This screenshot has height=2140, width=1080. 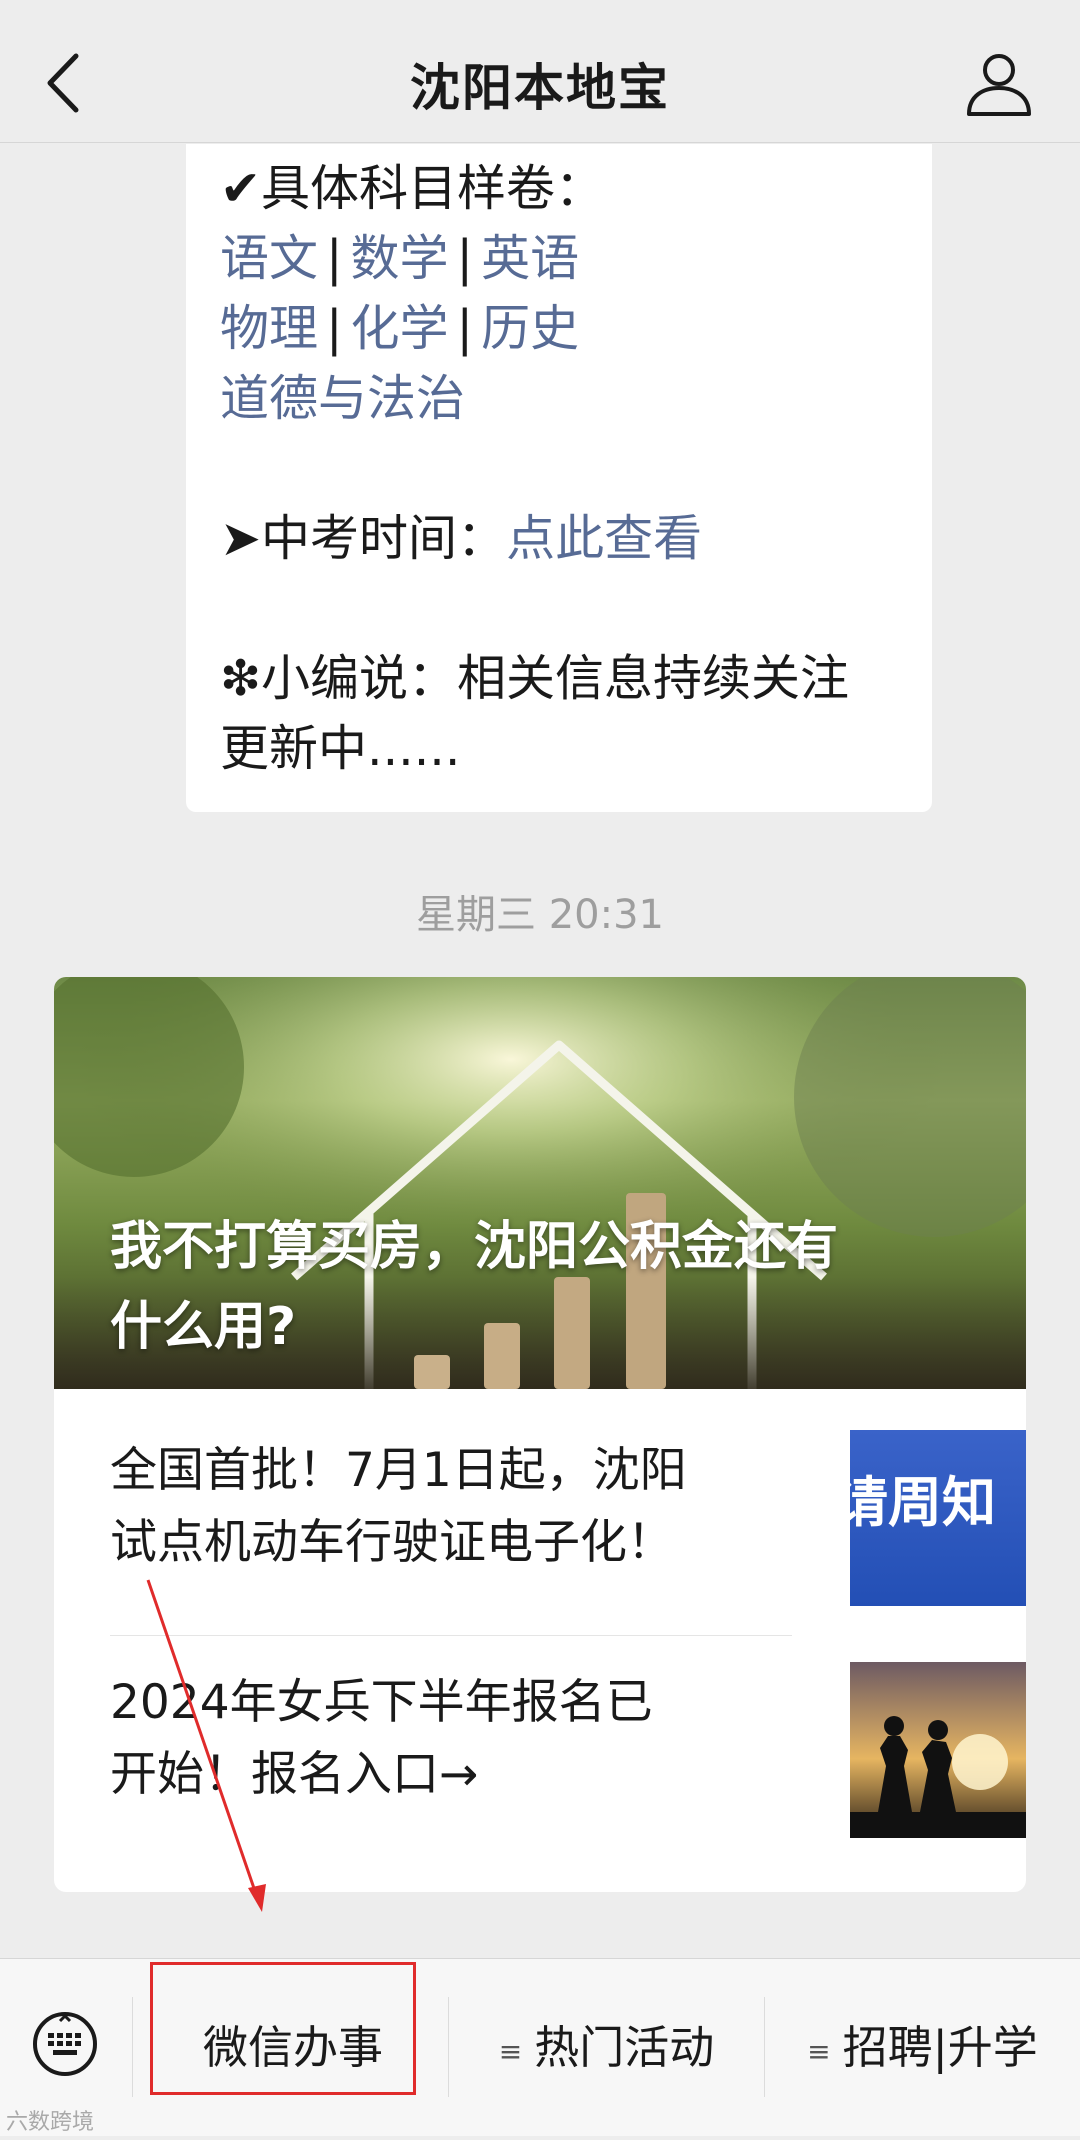 What do you see at coordinates (50, 2122) in the screenshot?
I see `watermark: 六数跨境` at bounding box center [50, 2122].